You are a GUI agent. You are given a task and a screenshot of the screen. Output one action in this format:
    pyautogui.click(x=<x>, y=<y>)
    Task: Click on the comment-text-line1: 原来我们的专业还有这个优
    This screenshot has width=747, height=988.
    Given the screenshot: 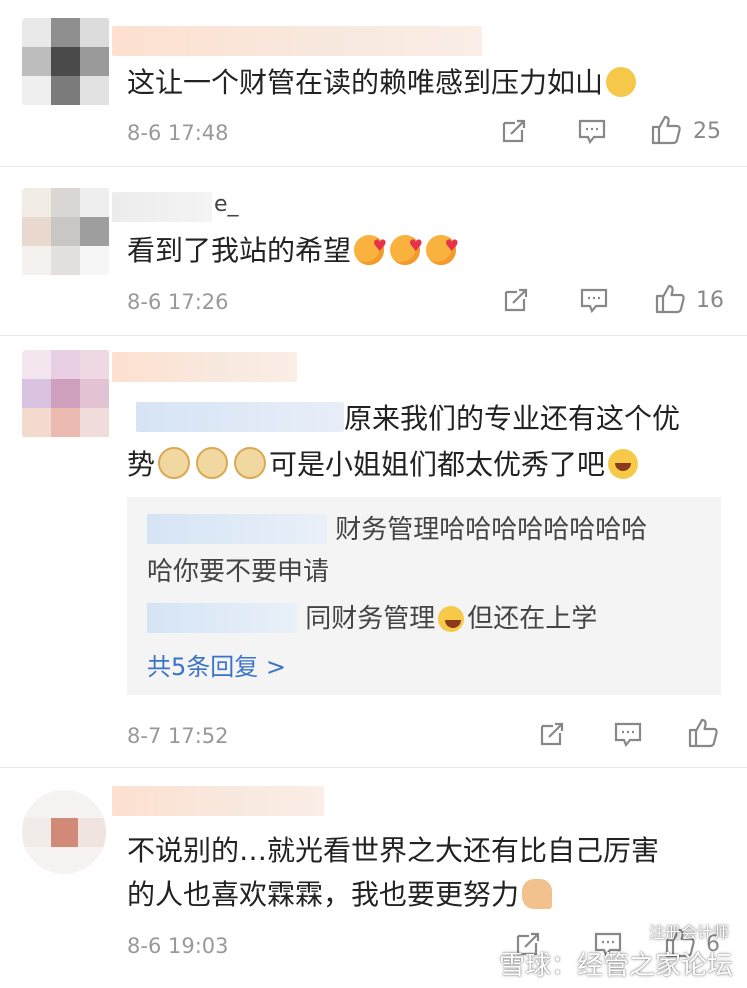 What is the action you would take?
    pyautogui.click(x=512, y=418)
    